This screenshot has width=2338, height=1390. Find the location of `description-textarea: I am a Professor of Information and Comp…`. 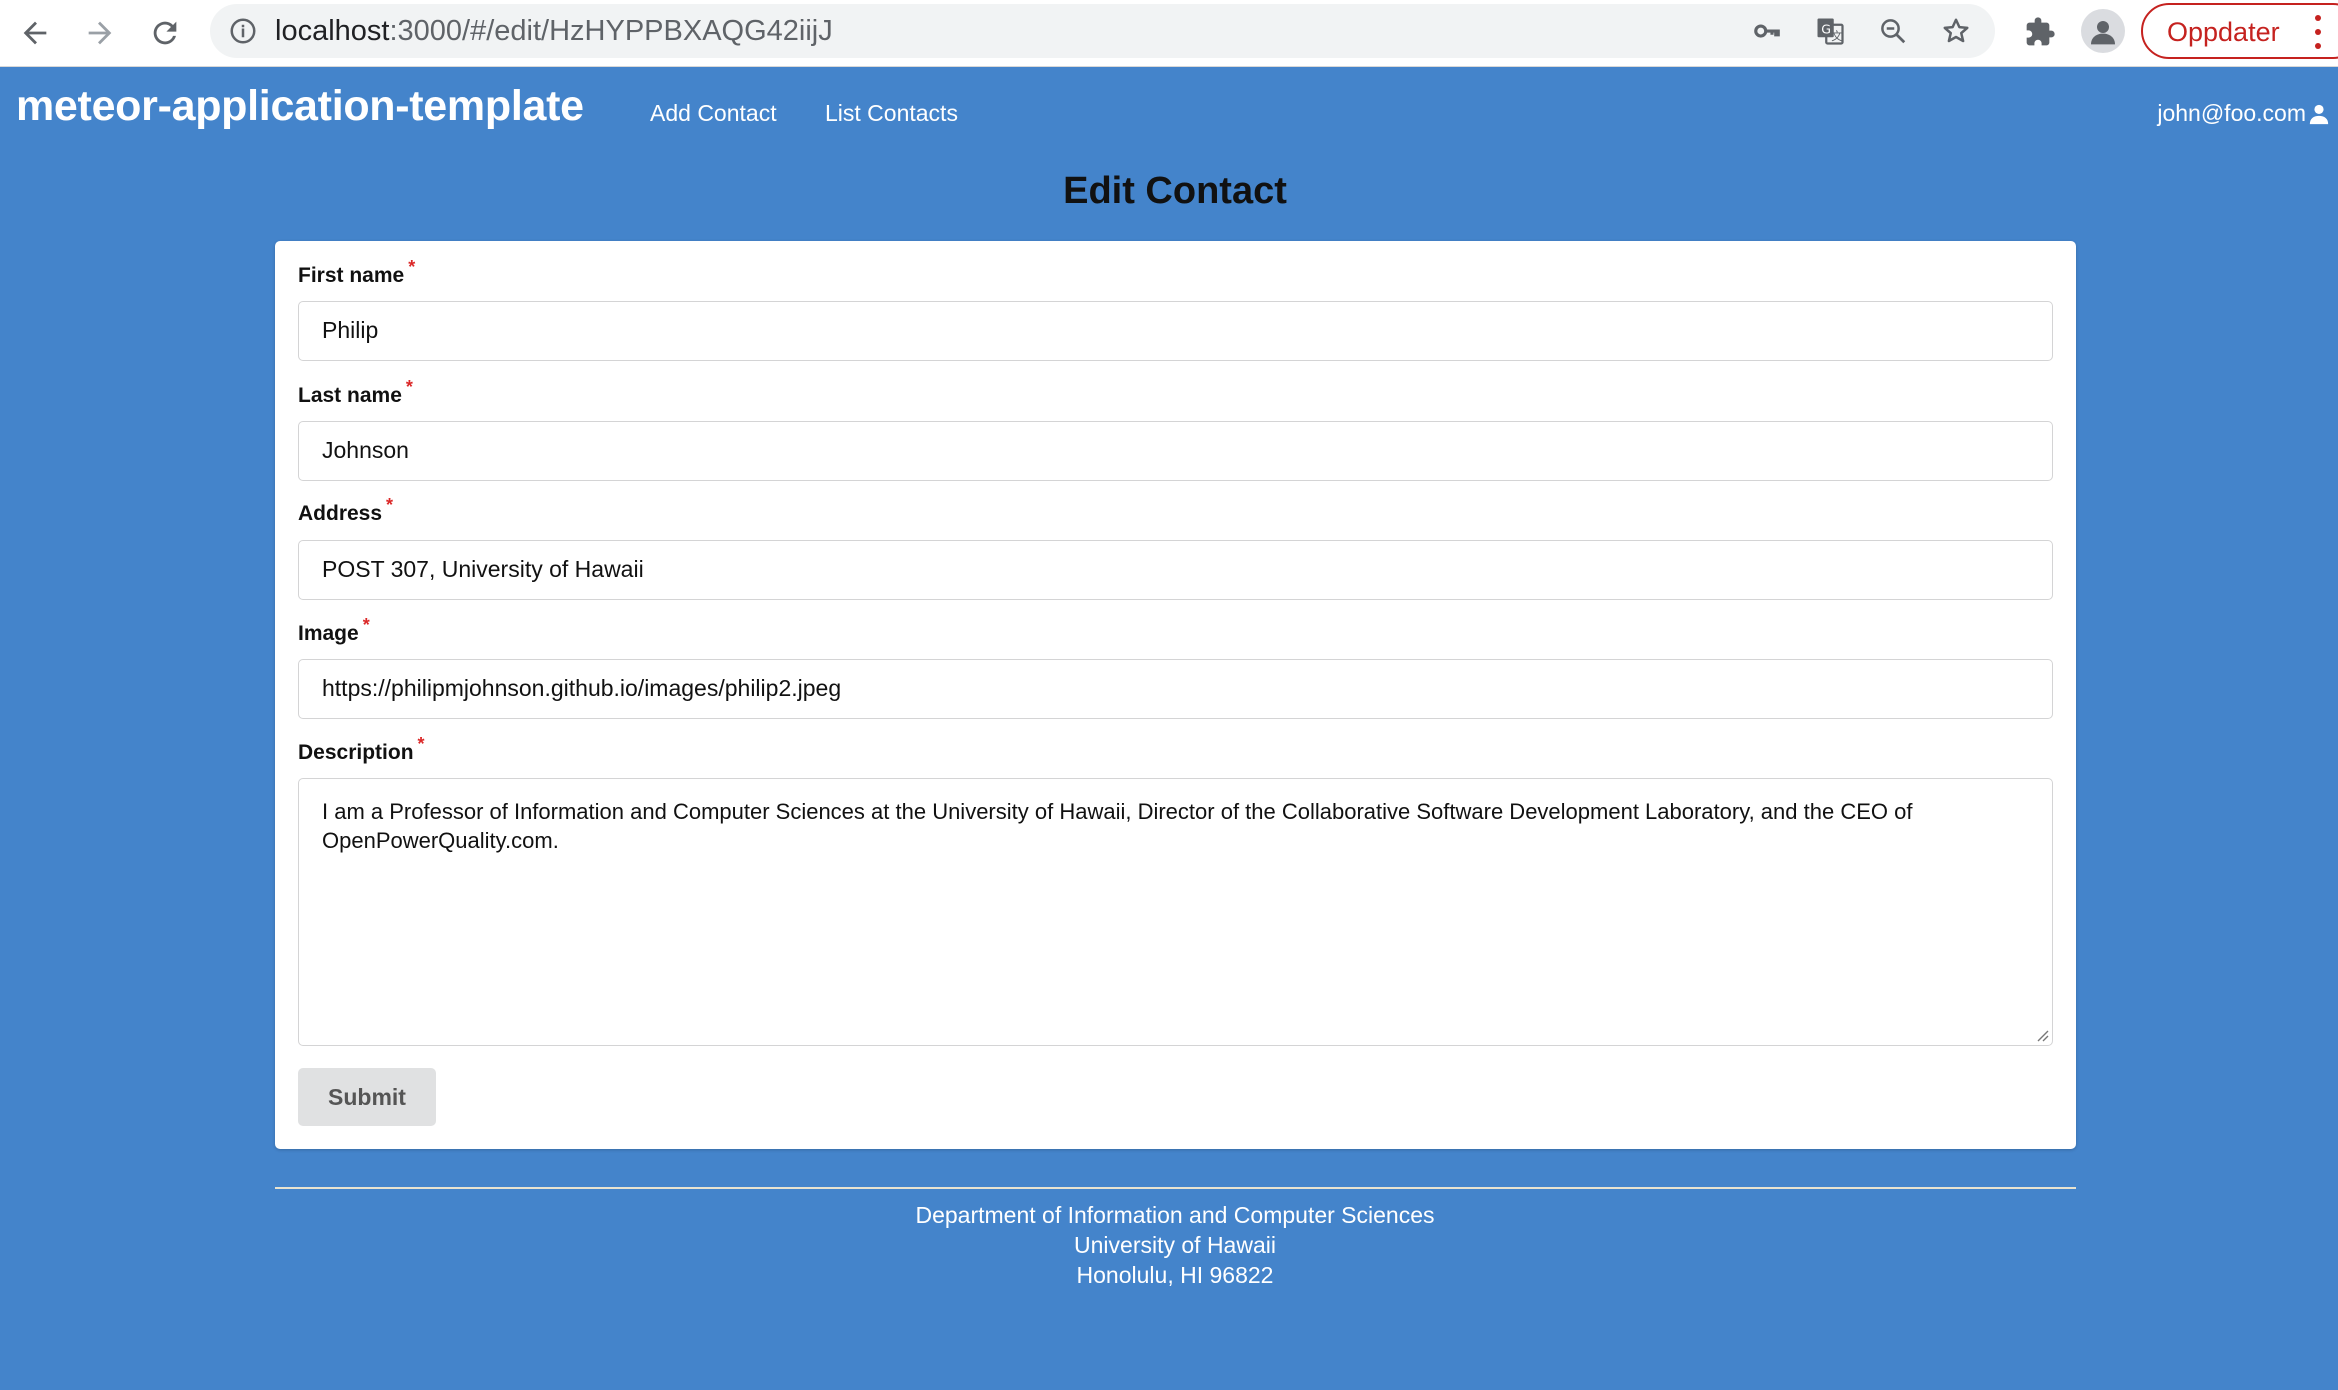

description-textarea: I am a Professor of Information and Comp… is located at coordinates (1175, 912).